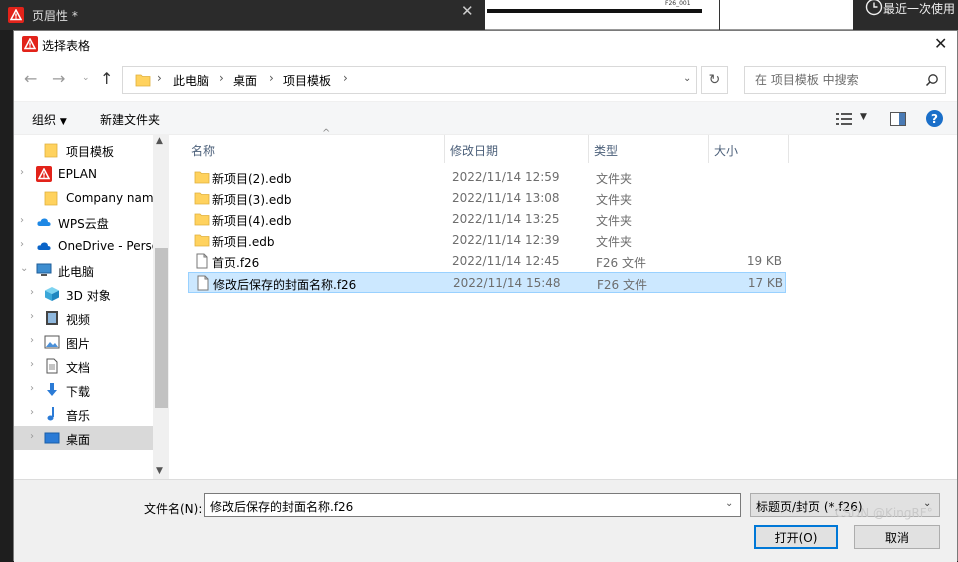 The width and height of the screenshot is (958, 562). I want to click on search-icon, so click(932, 80).